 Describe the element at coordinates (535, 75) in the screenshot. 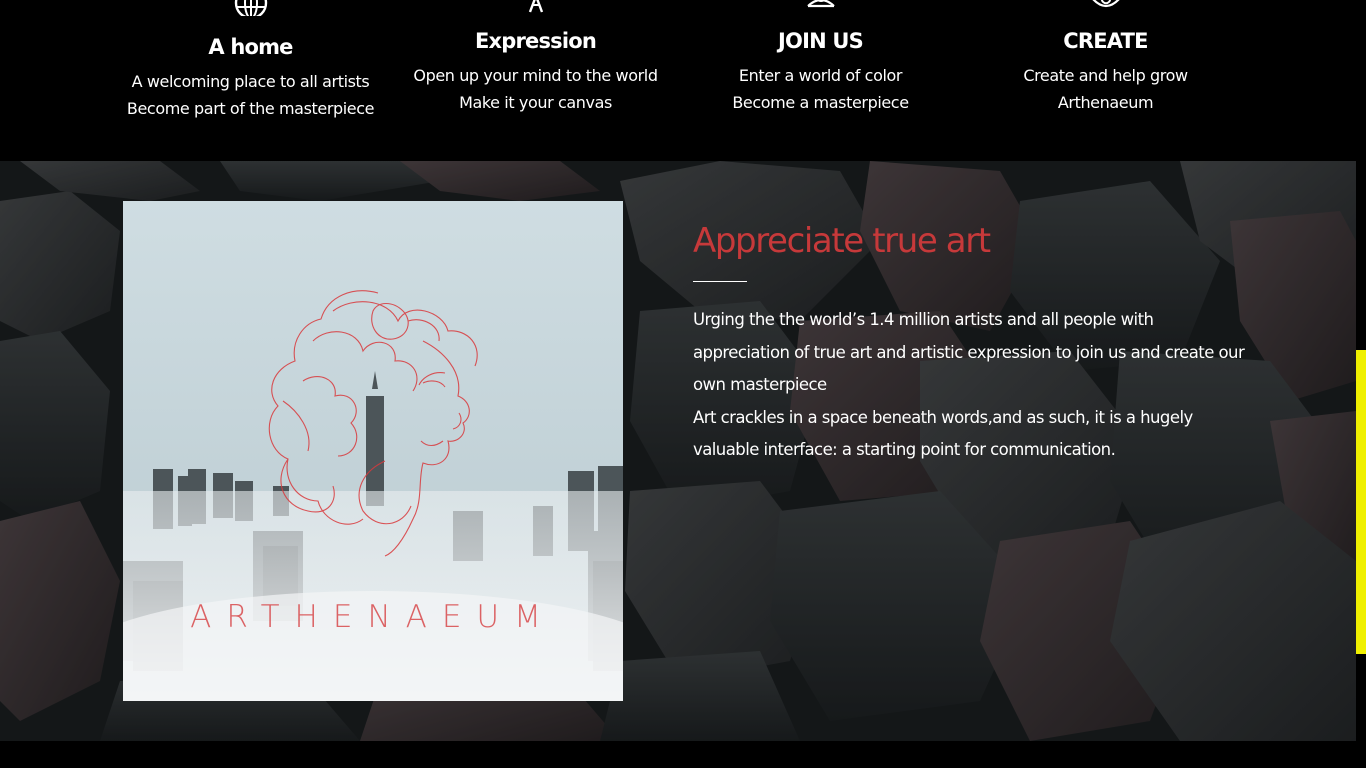

I see `feature-line: Open up your mind to the world` at that location.